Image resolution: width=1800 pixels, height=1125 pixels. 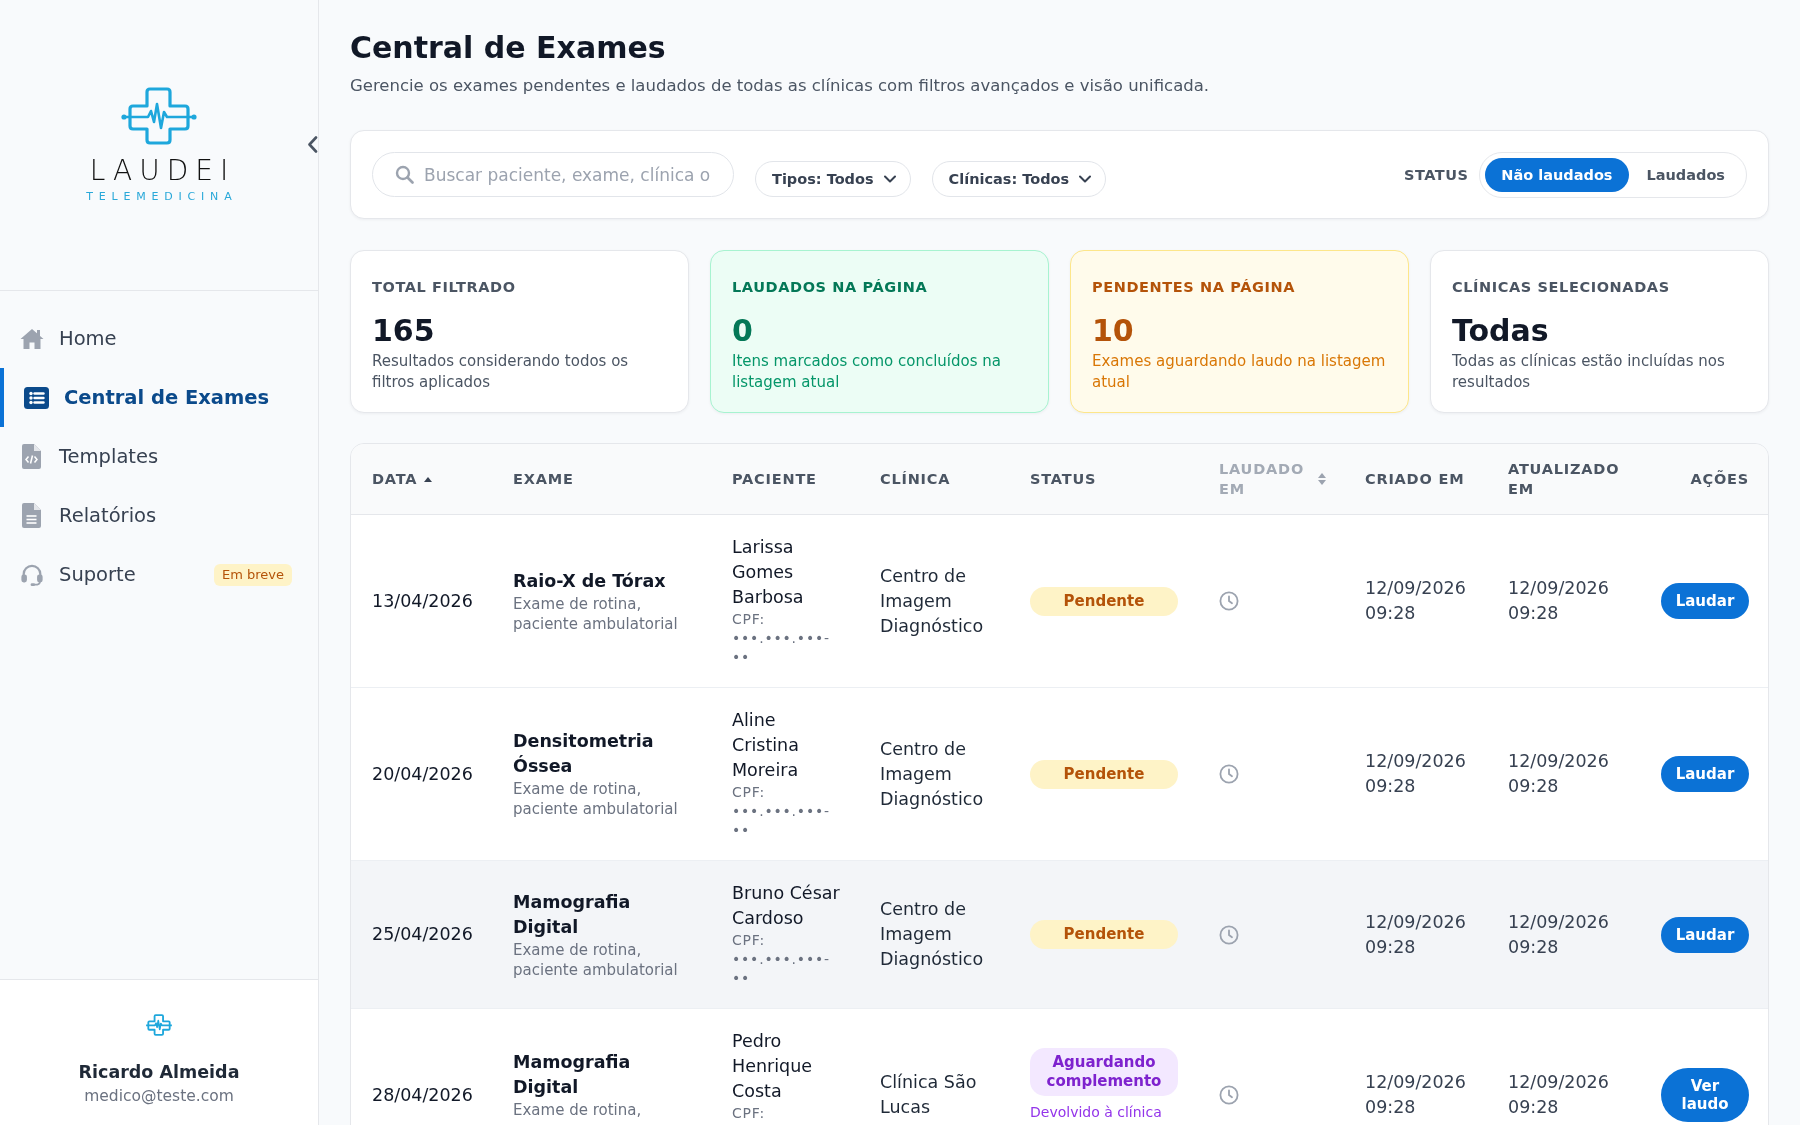 I want to click on chevron-left-icon, so click(x=312, y=144).